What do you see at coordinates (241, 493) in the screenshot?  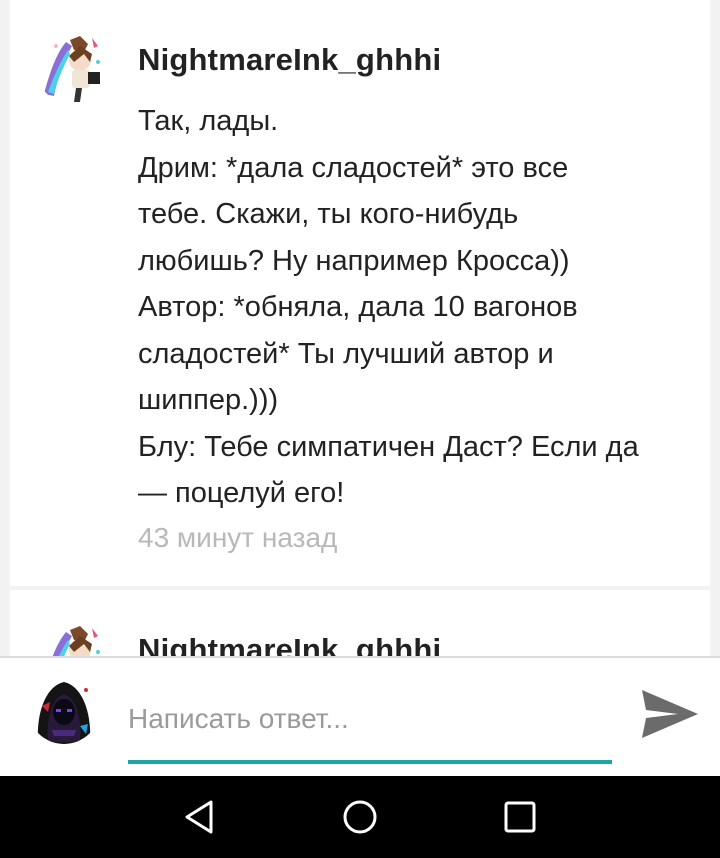 I see `comment-line: — поцелуй его!` at bounding box center [241, 493].